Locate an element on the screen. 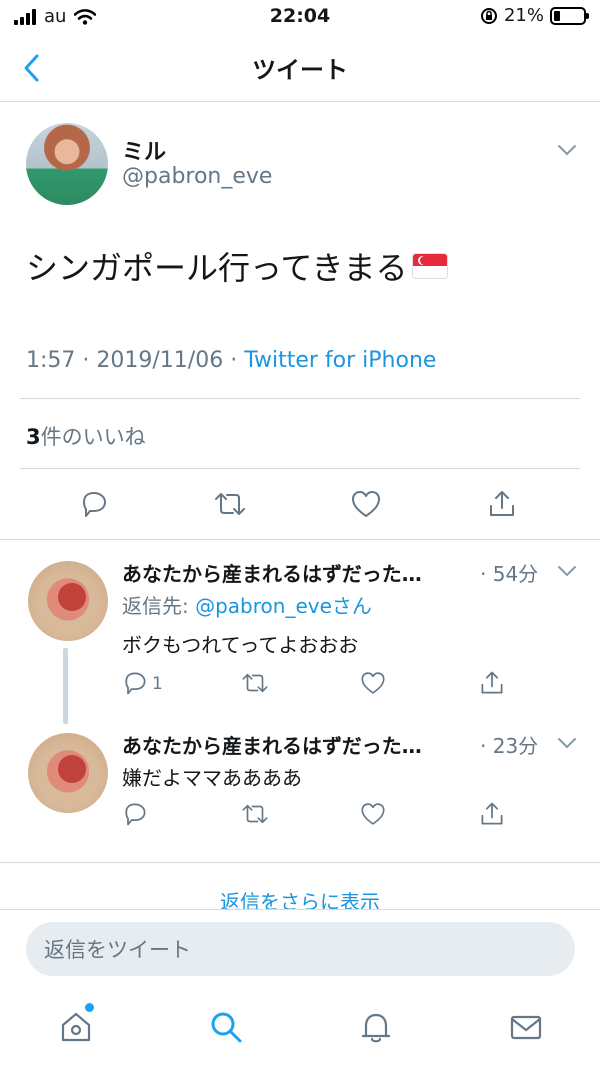 Image resolution: width=600 pixels, height=1067 pixels. tweet-time: 1:57 is located at coordinates (51, 360).